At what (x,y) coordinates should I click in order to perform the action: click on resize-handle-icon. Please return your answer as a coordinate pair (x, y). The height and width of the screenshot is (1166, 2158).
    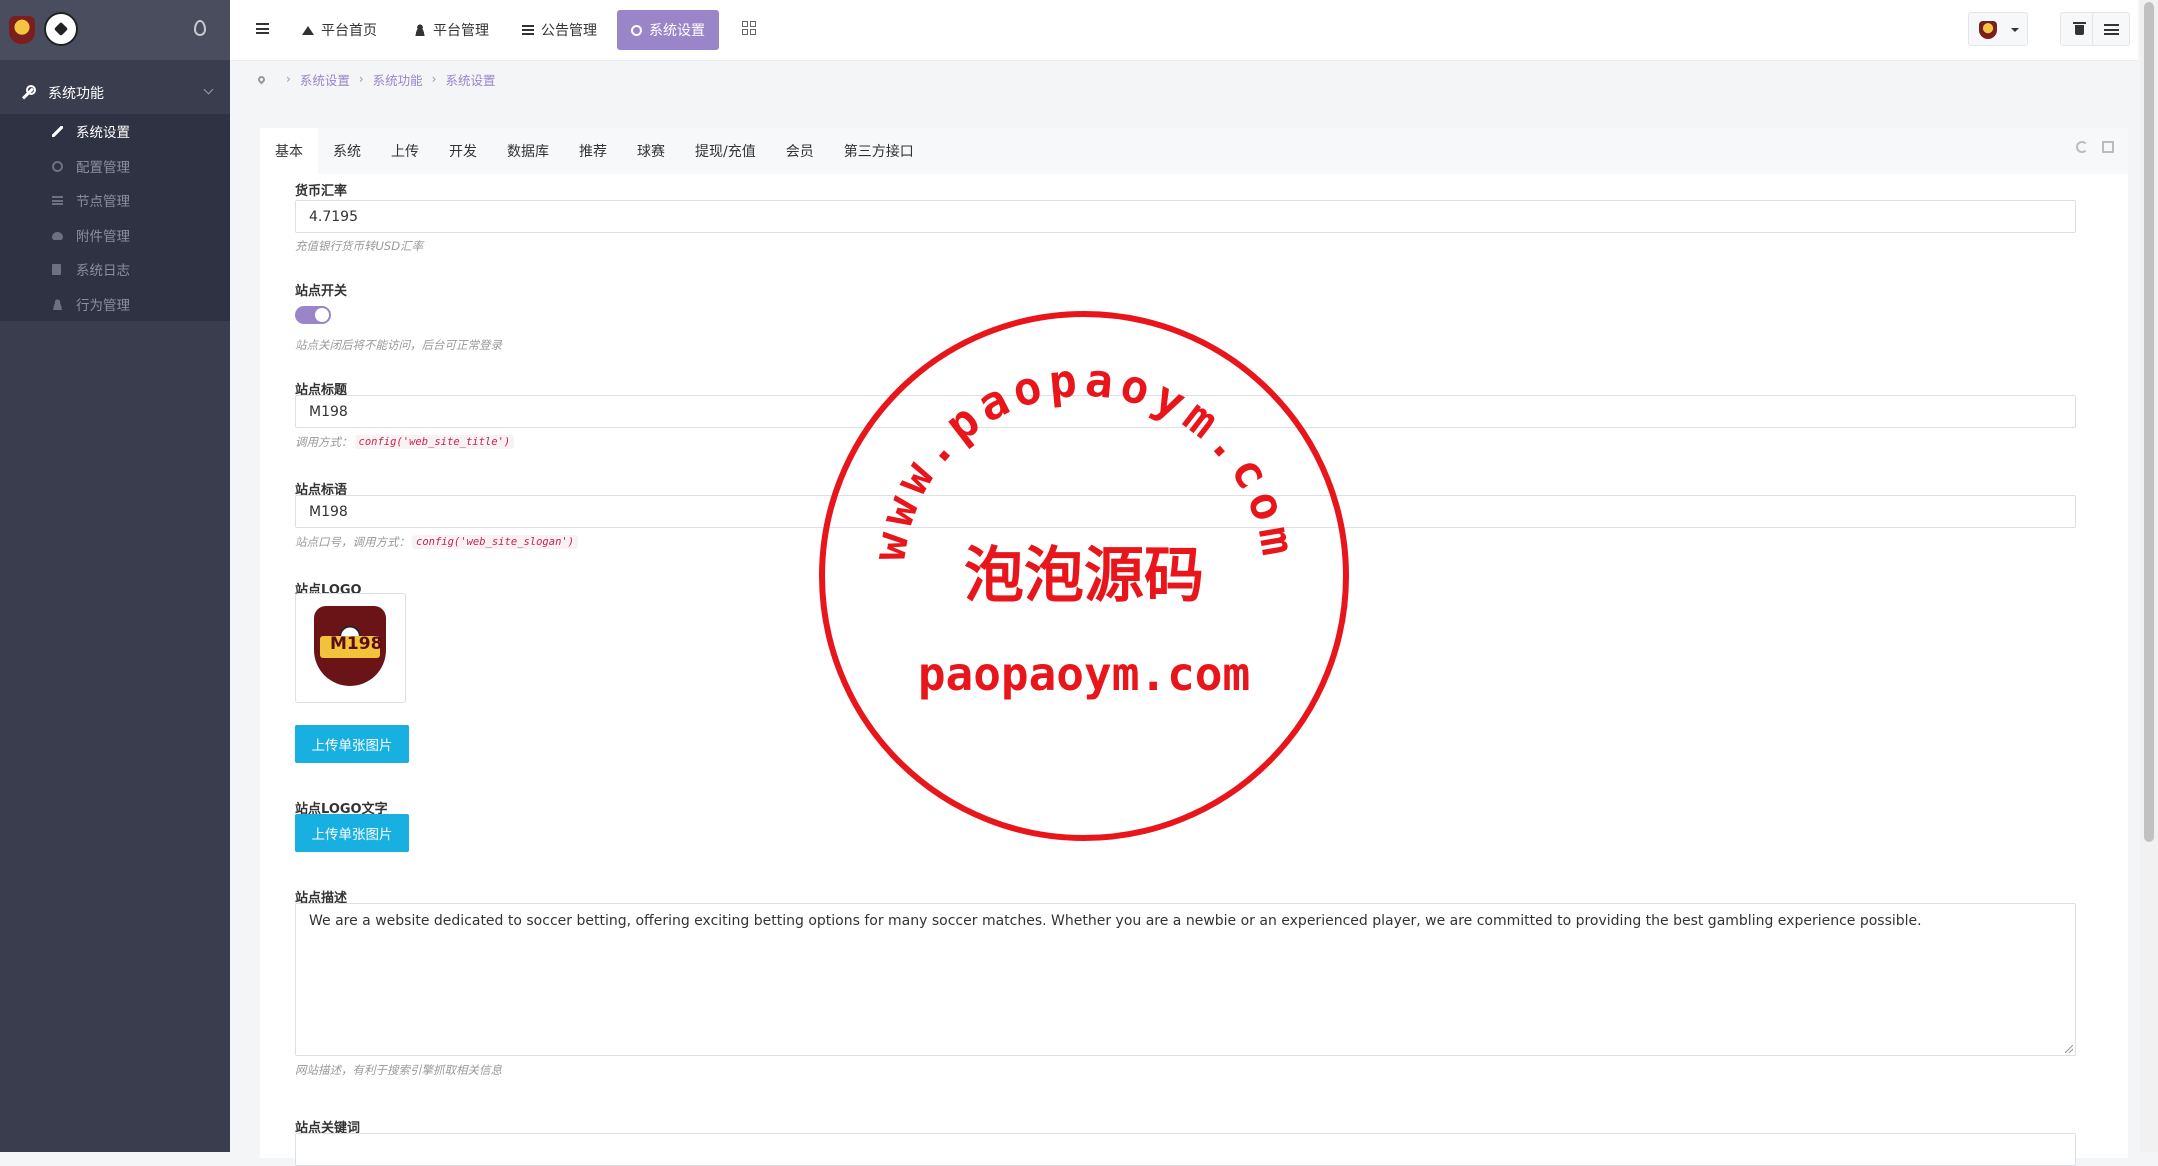
    Looking at the image, I should click on (2069, 1049).